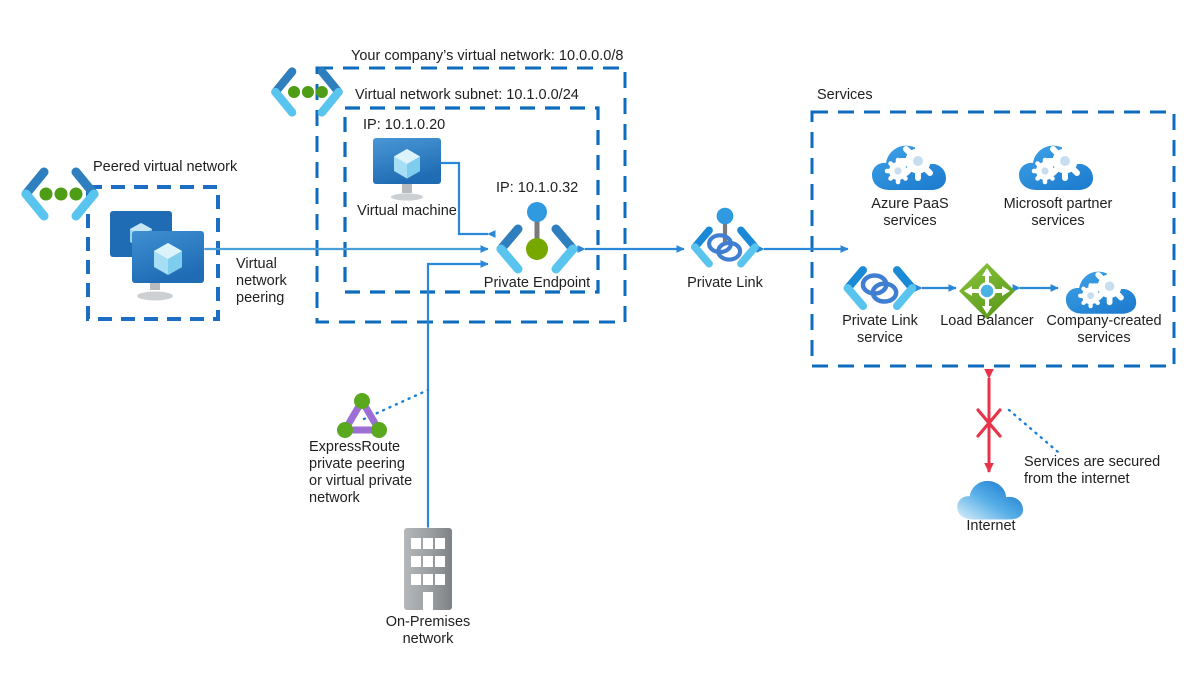  Describe the element at coordinates (725, 283) in the screenshot. I see `private-link-label: Private Link` at that location.